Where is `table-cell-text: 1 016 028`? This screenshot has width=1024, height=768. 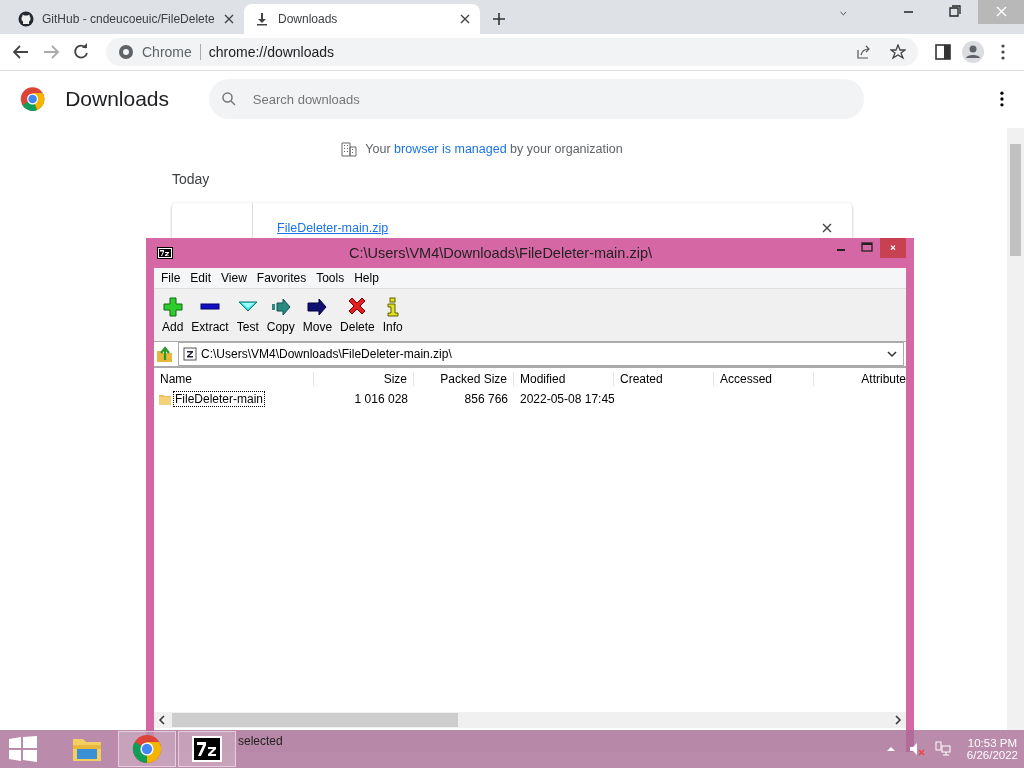 table-cell-text: 1 016 028 is located at coordinates (381, 399).